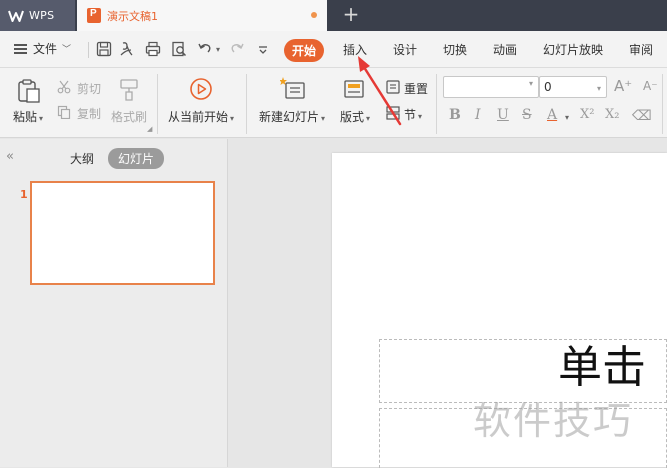 The height and width of the screenshot is (468, 667). What do you see at coordinates (24, 194) in the screenshot?
I see `slide-number: 1` at bounding box center [24, 194].